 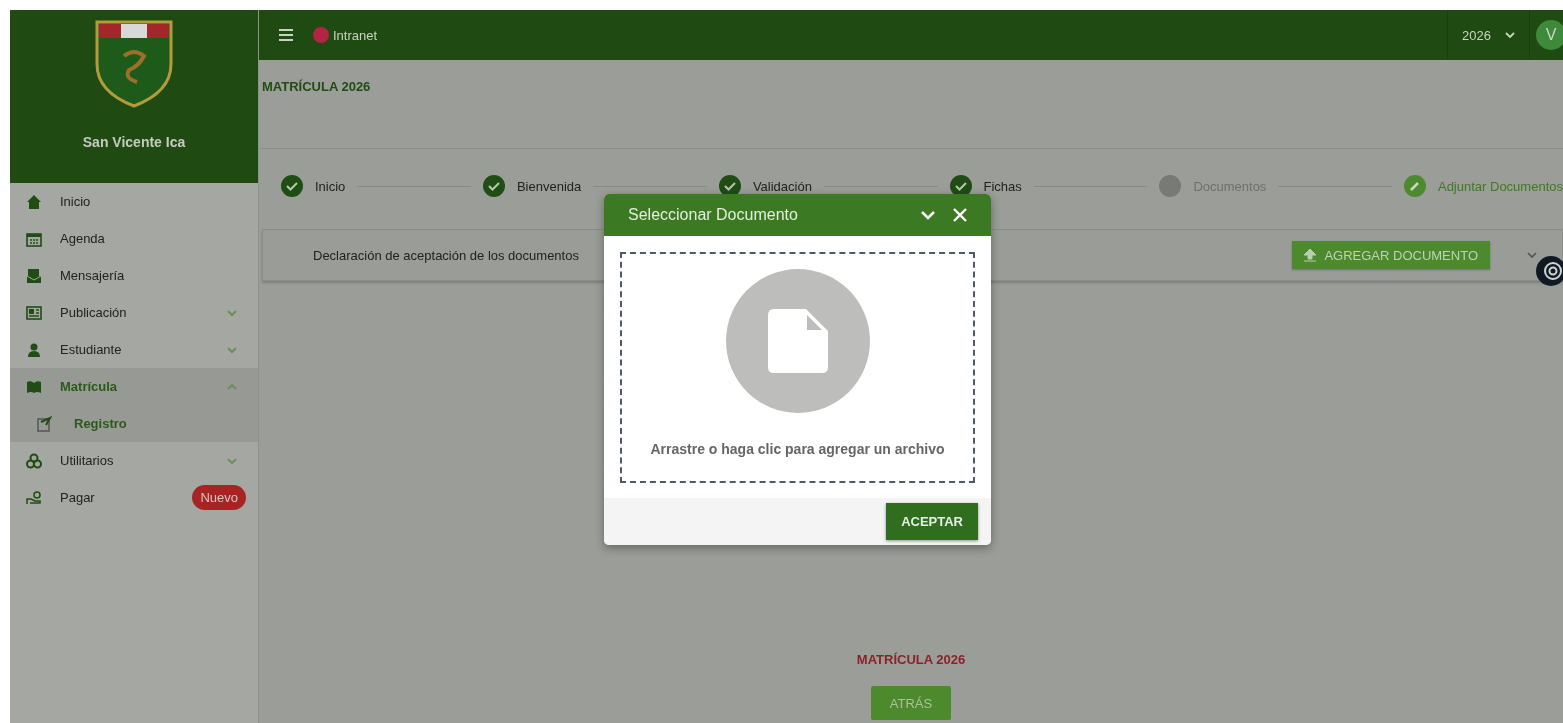 What do you see at coordinates (1310, 255) in the screenshot?
I see `upload-icon` at bounding box center [1310, 255].